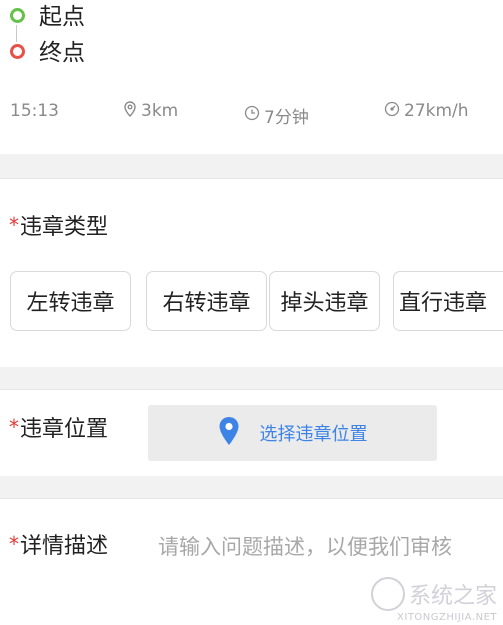 The image size is (503, 625). Describe the element at coordinates (323, 547) in the screenshot. I see `description-input: 请输入问题描述，以便我们审核` at that location.